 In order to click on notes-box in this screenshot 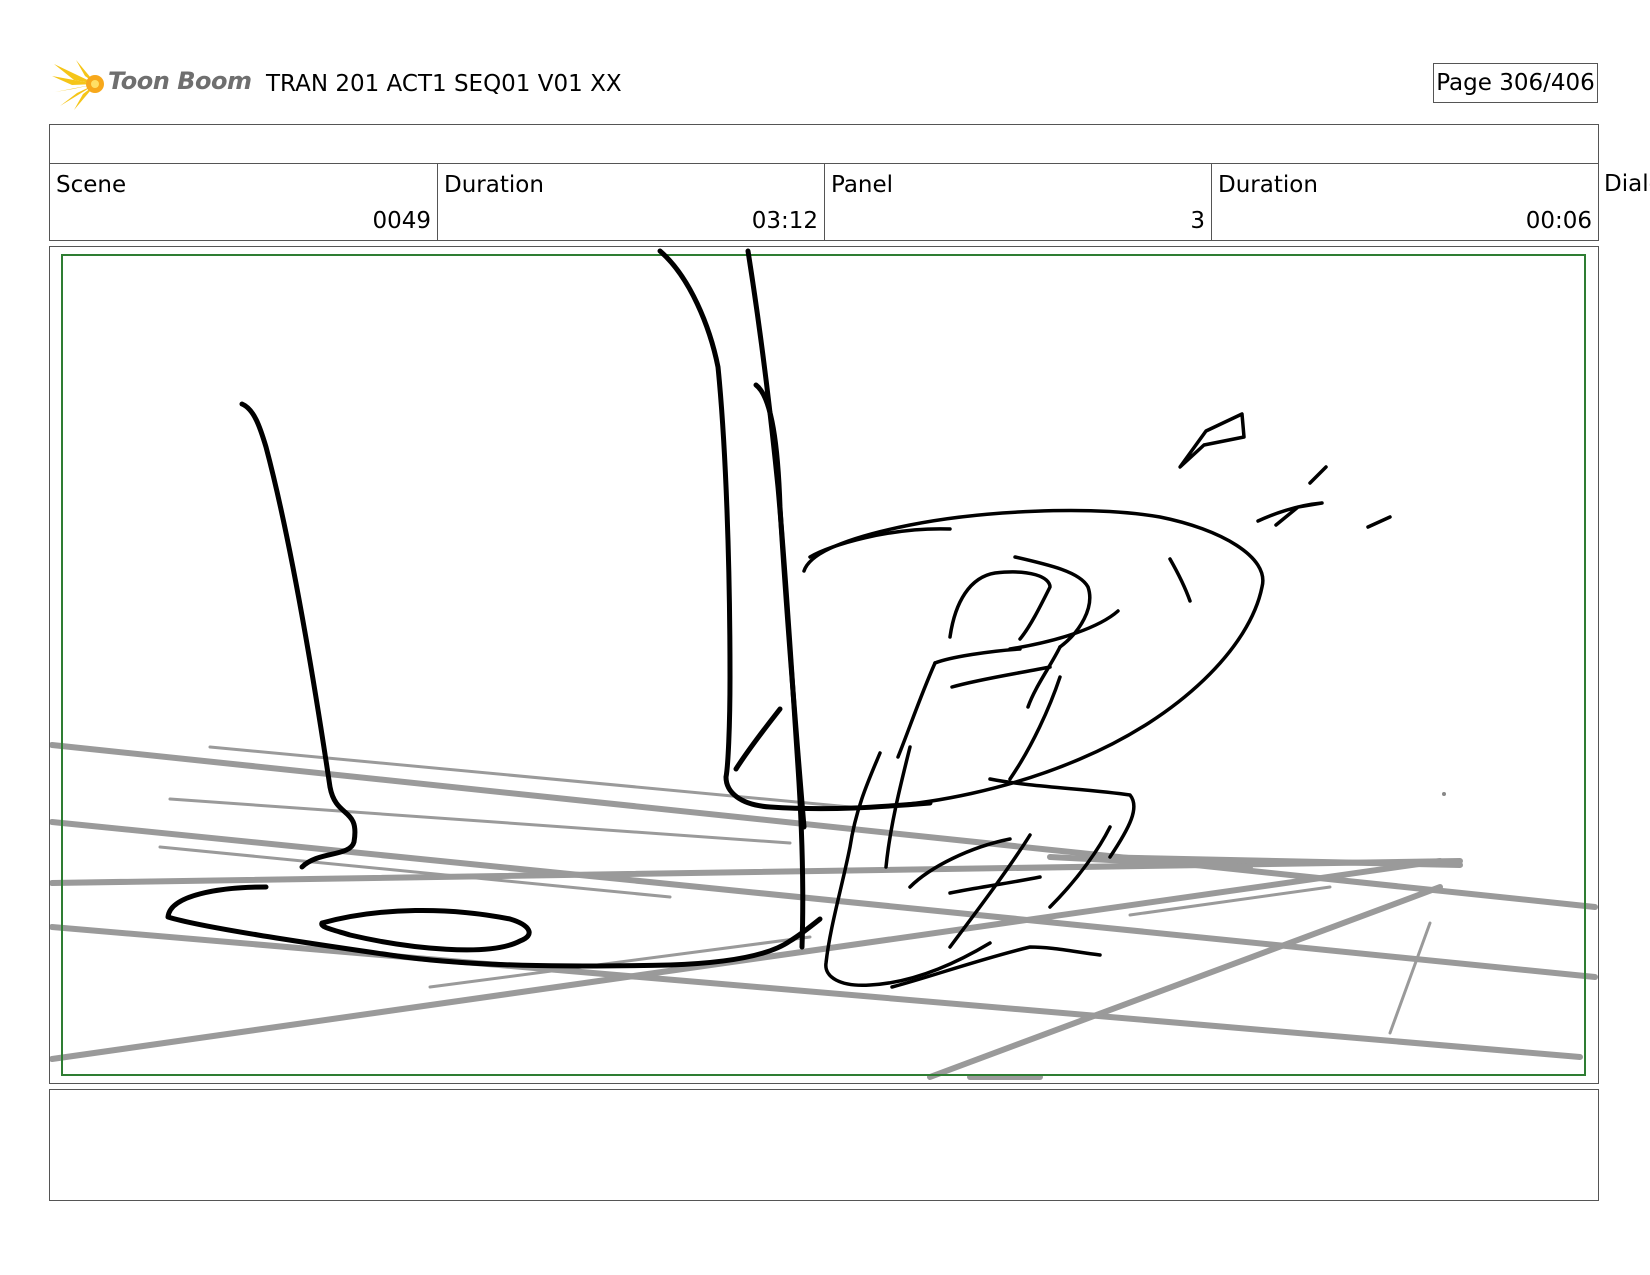, I will do `click(824, 1145)`.